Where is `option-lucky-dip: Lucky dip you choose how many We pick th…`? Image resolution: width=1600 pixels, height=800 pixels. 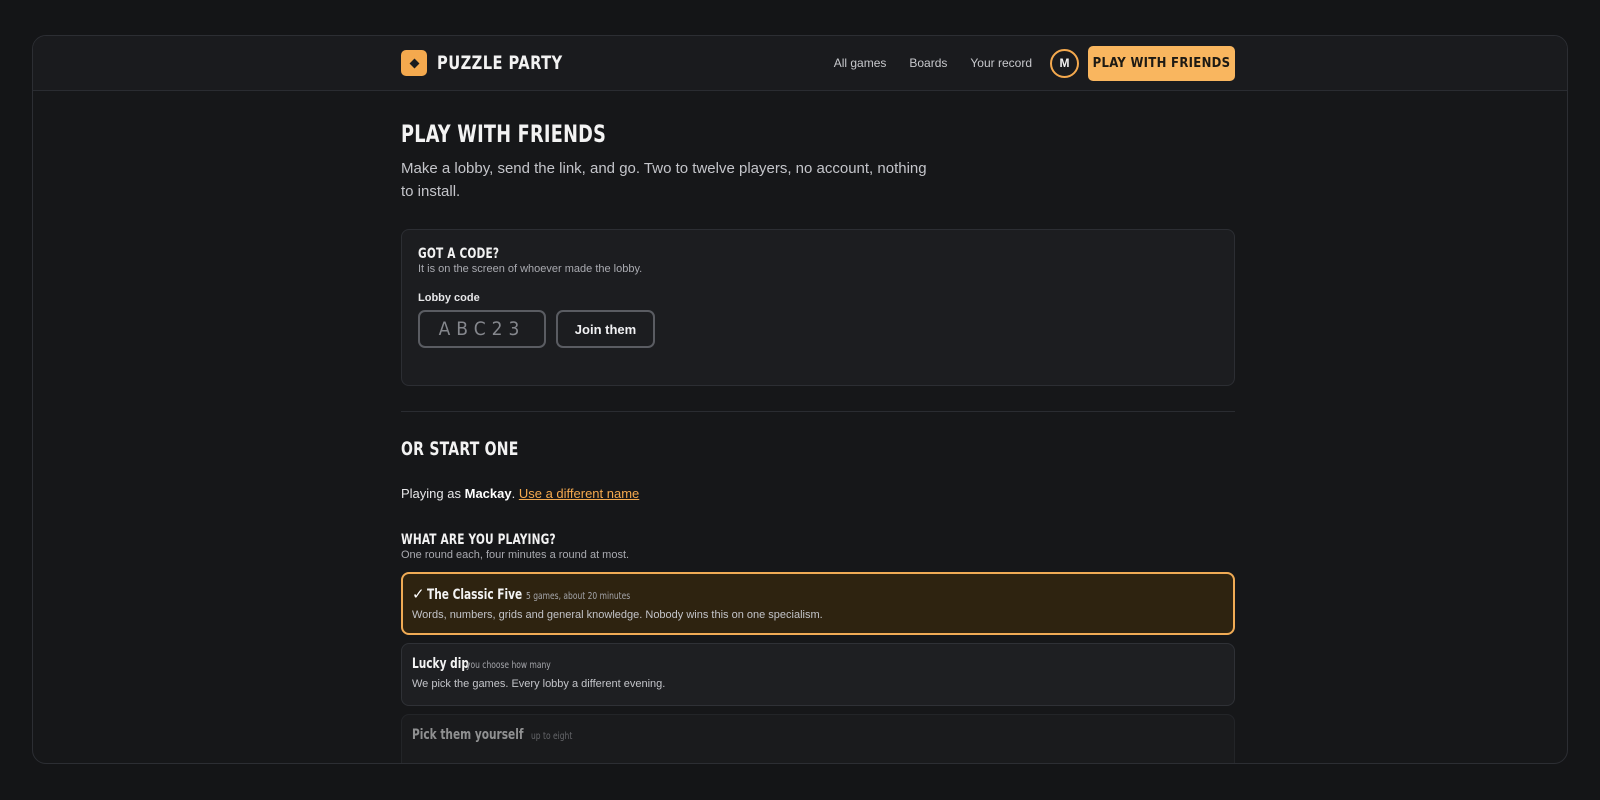 option-lucky-dip: Lucky dip you choose how many We pick th… is located at coordinates (818, 674).